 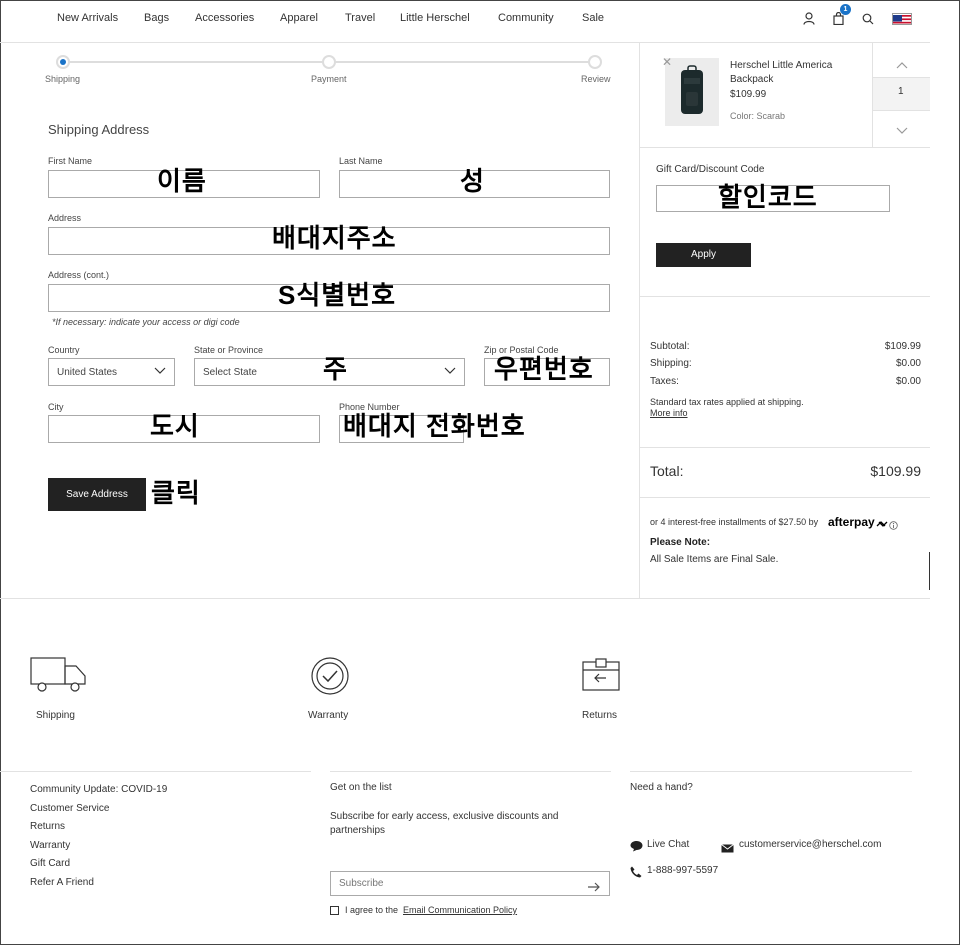 What do you see at coordinates (62, 882) in the screenshot?
I see `footer-link-refer-a-friend: Refer A Friend` at bounding box center [62, 882].